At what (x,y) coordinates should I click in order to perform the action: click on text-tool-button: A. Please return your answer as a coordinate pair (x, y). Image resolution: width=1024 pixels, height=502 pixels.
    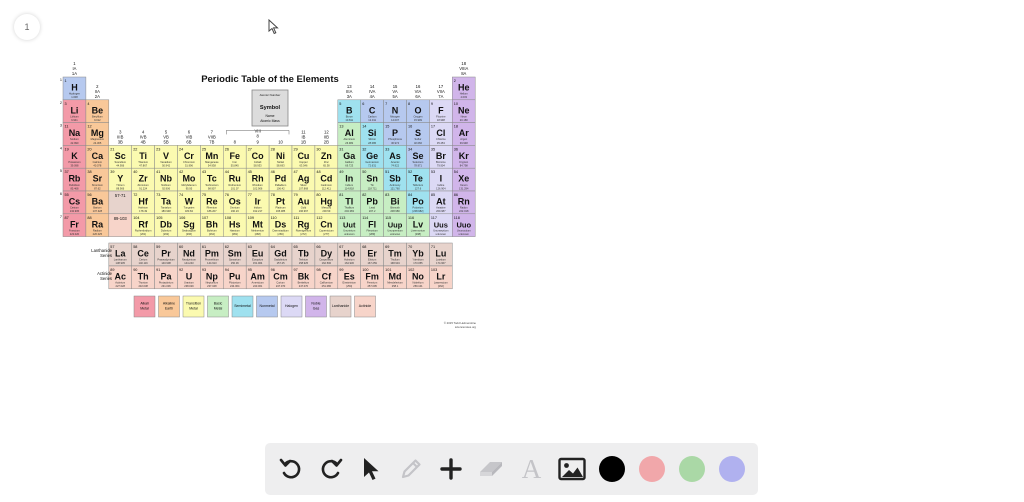
    Looking at the image, I should click on (532, 469).